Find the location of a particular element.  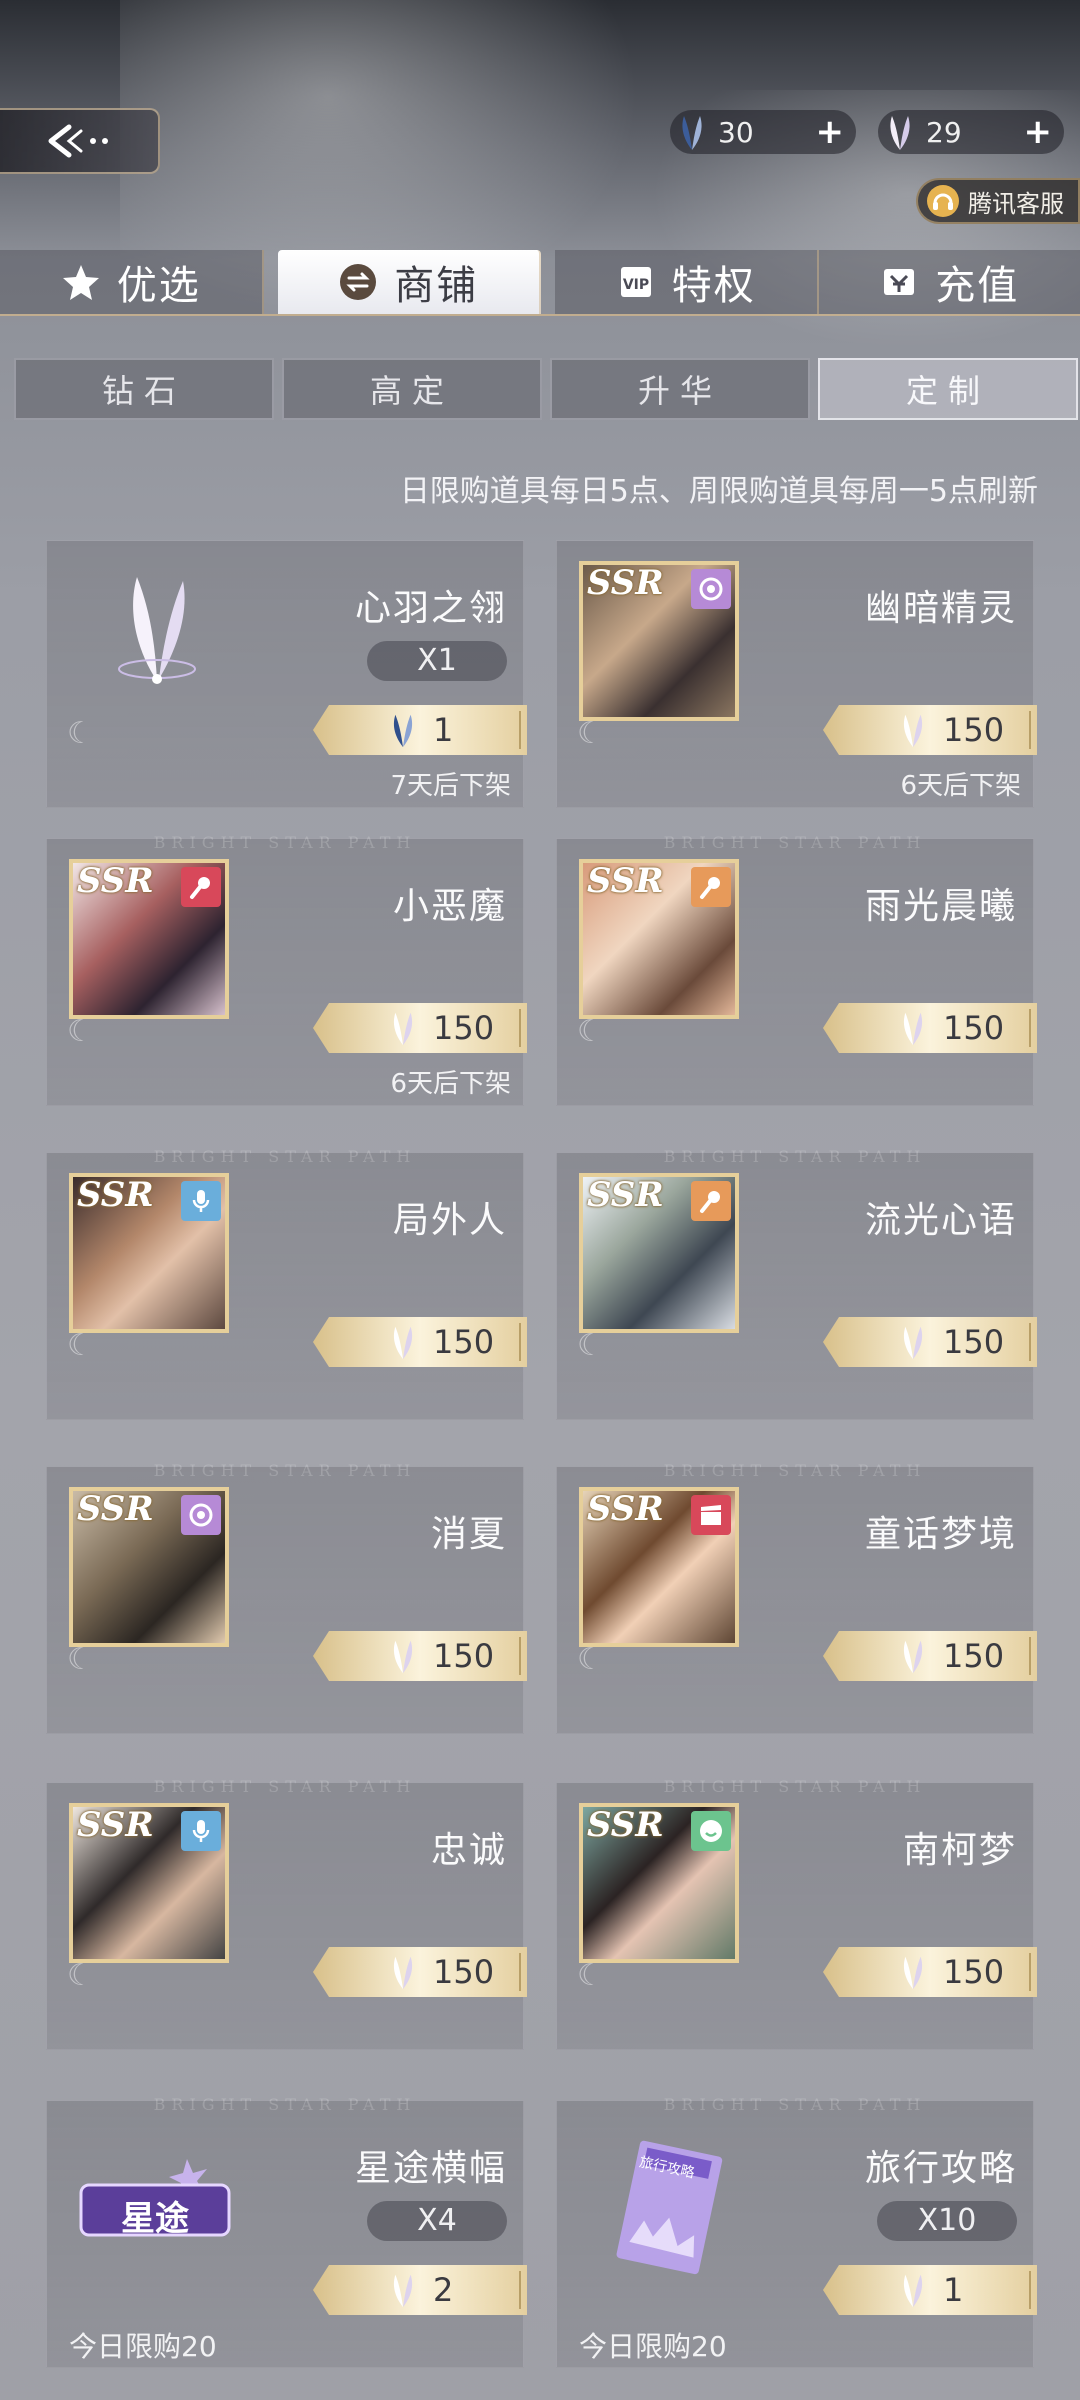

shop-item-card: BRIGHT STAR PATH 星途 星途横幅 X4 2 今日限购20 is located at coordinates (286, 2231).